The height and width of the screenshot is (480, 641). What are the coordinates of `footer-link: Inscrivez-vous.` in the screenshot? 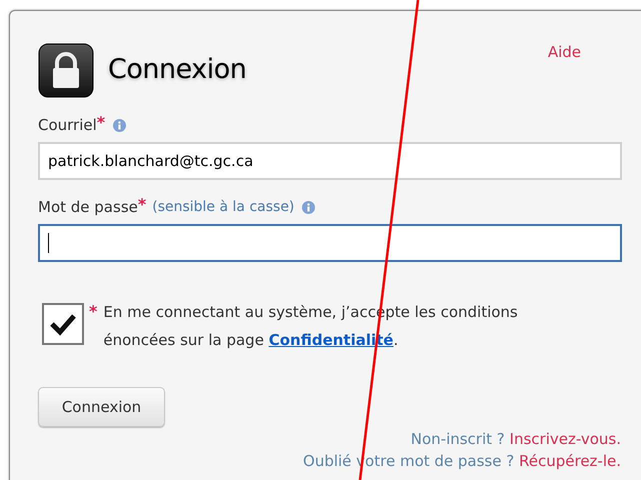 It's located at (565, 439).